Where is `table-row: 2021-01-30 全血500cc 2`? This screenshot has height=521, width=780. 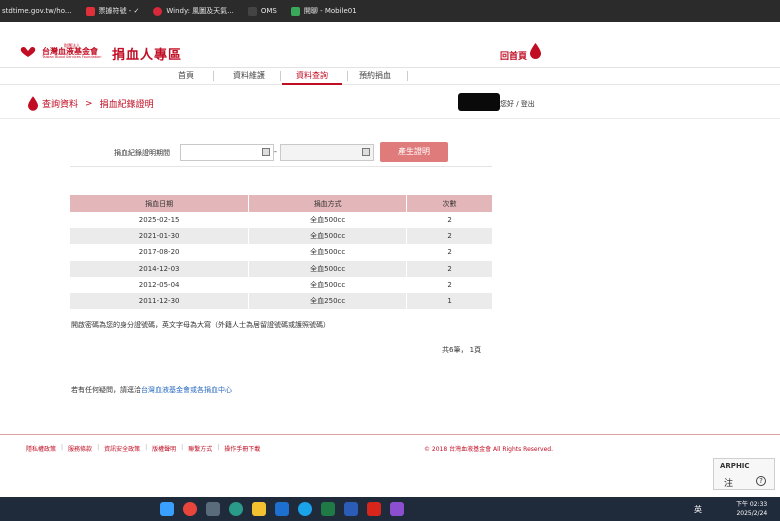 table-row: 2021-01-30 全血500cc 2 is located at coordinates (281, 236).